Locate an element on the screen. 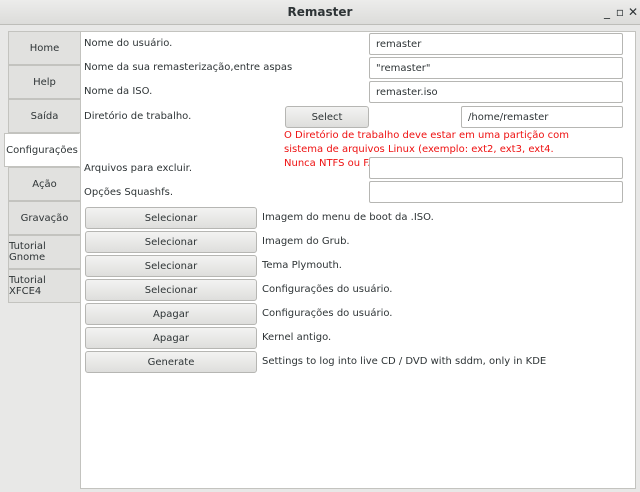  boot-image-description: Imagem do menu de boot da .ISO. is located at coordinates (348, 217).